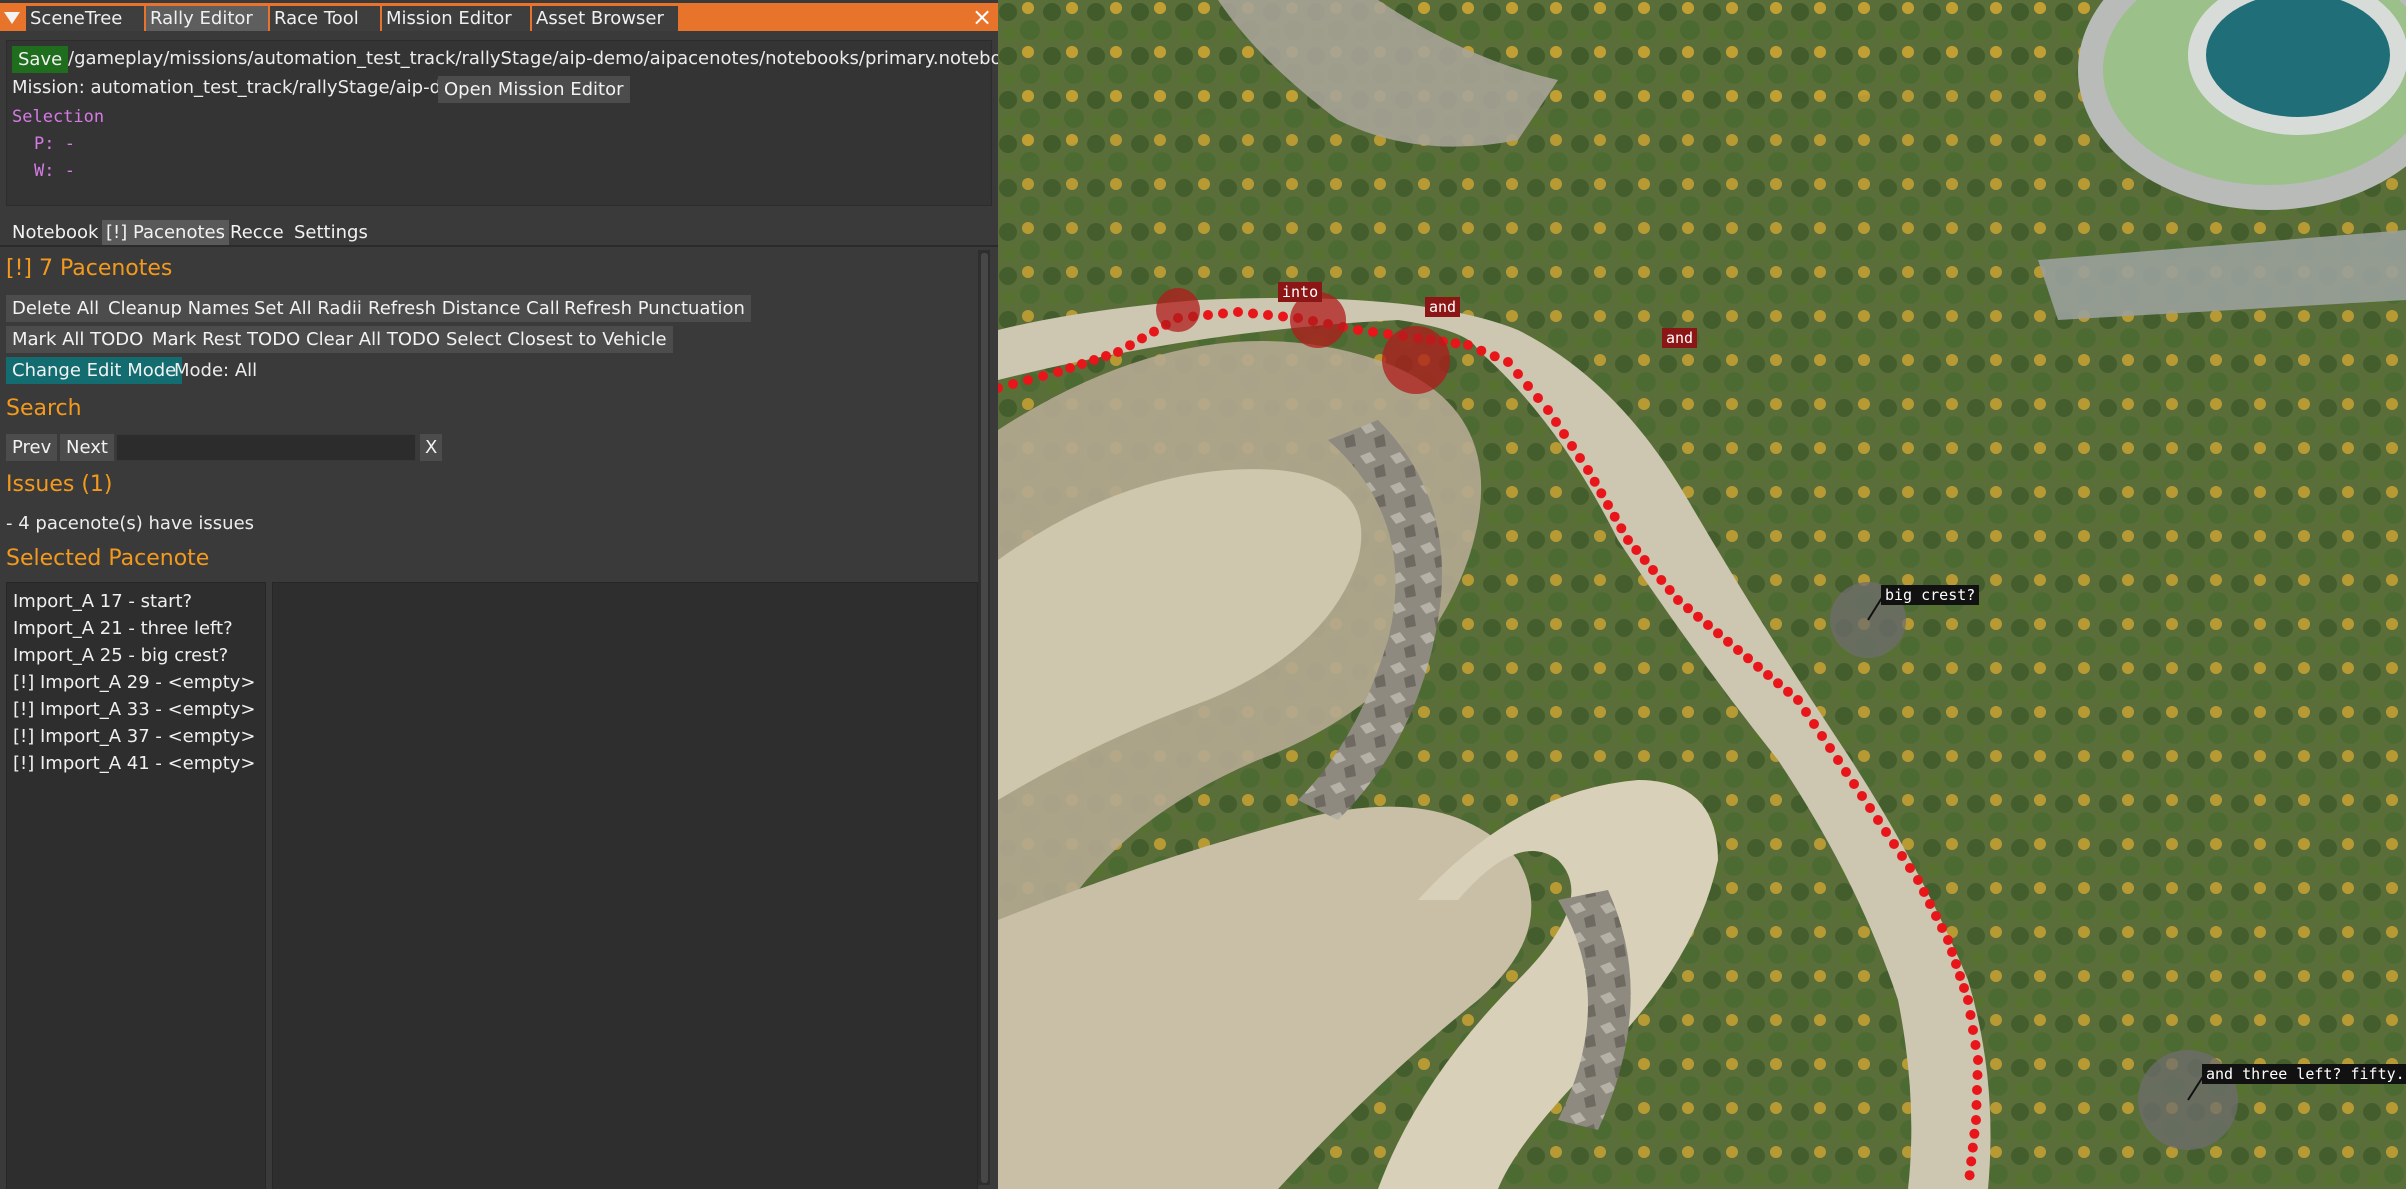 This screenshot has height=1189, width=2406. What do you see at coordinates (207, 18) in the screenshot?
I see `tab-rally-editor: Rally Editor` at bounding box center [207, 18].